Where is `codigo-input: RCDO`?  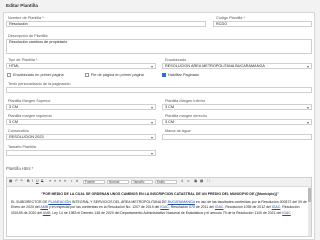
codigo-input: RCDO is located at coordinates (262, 24).